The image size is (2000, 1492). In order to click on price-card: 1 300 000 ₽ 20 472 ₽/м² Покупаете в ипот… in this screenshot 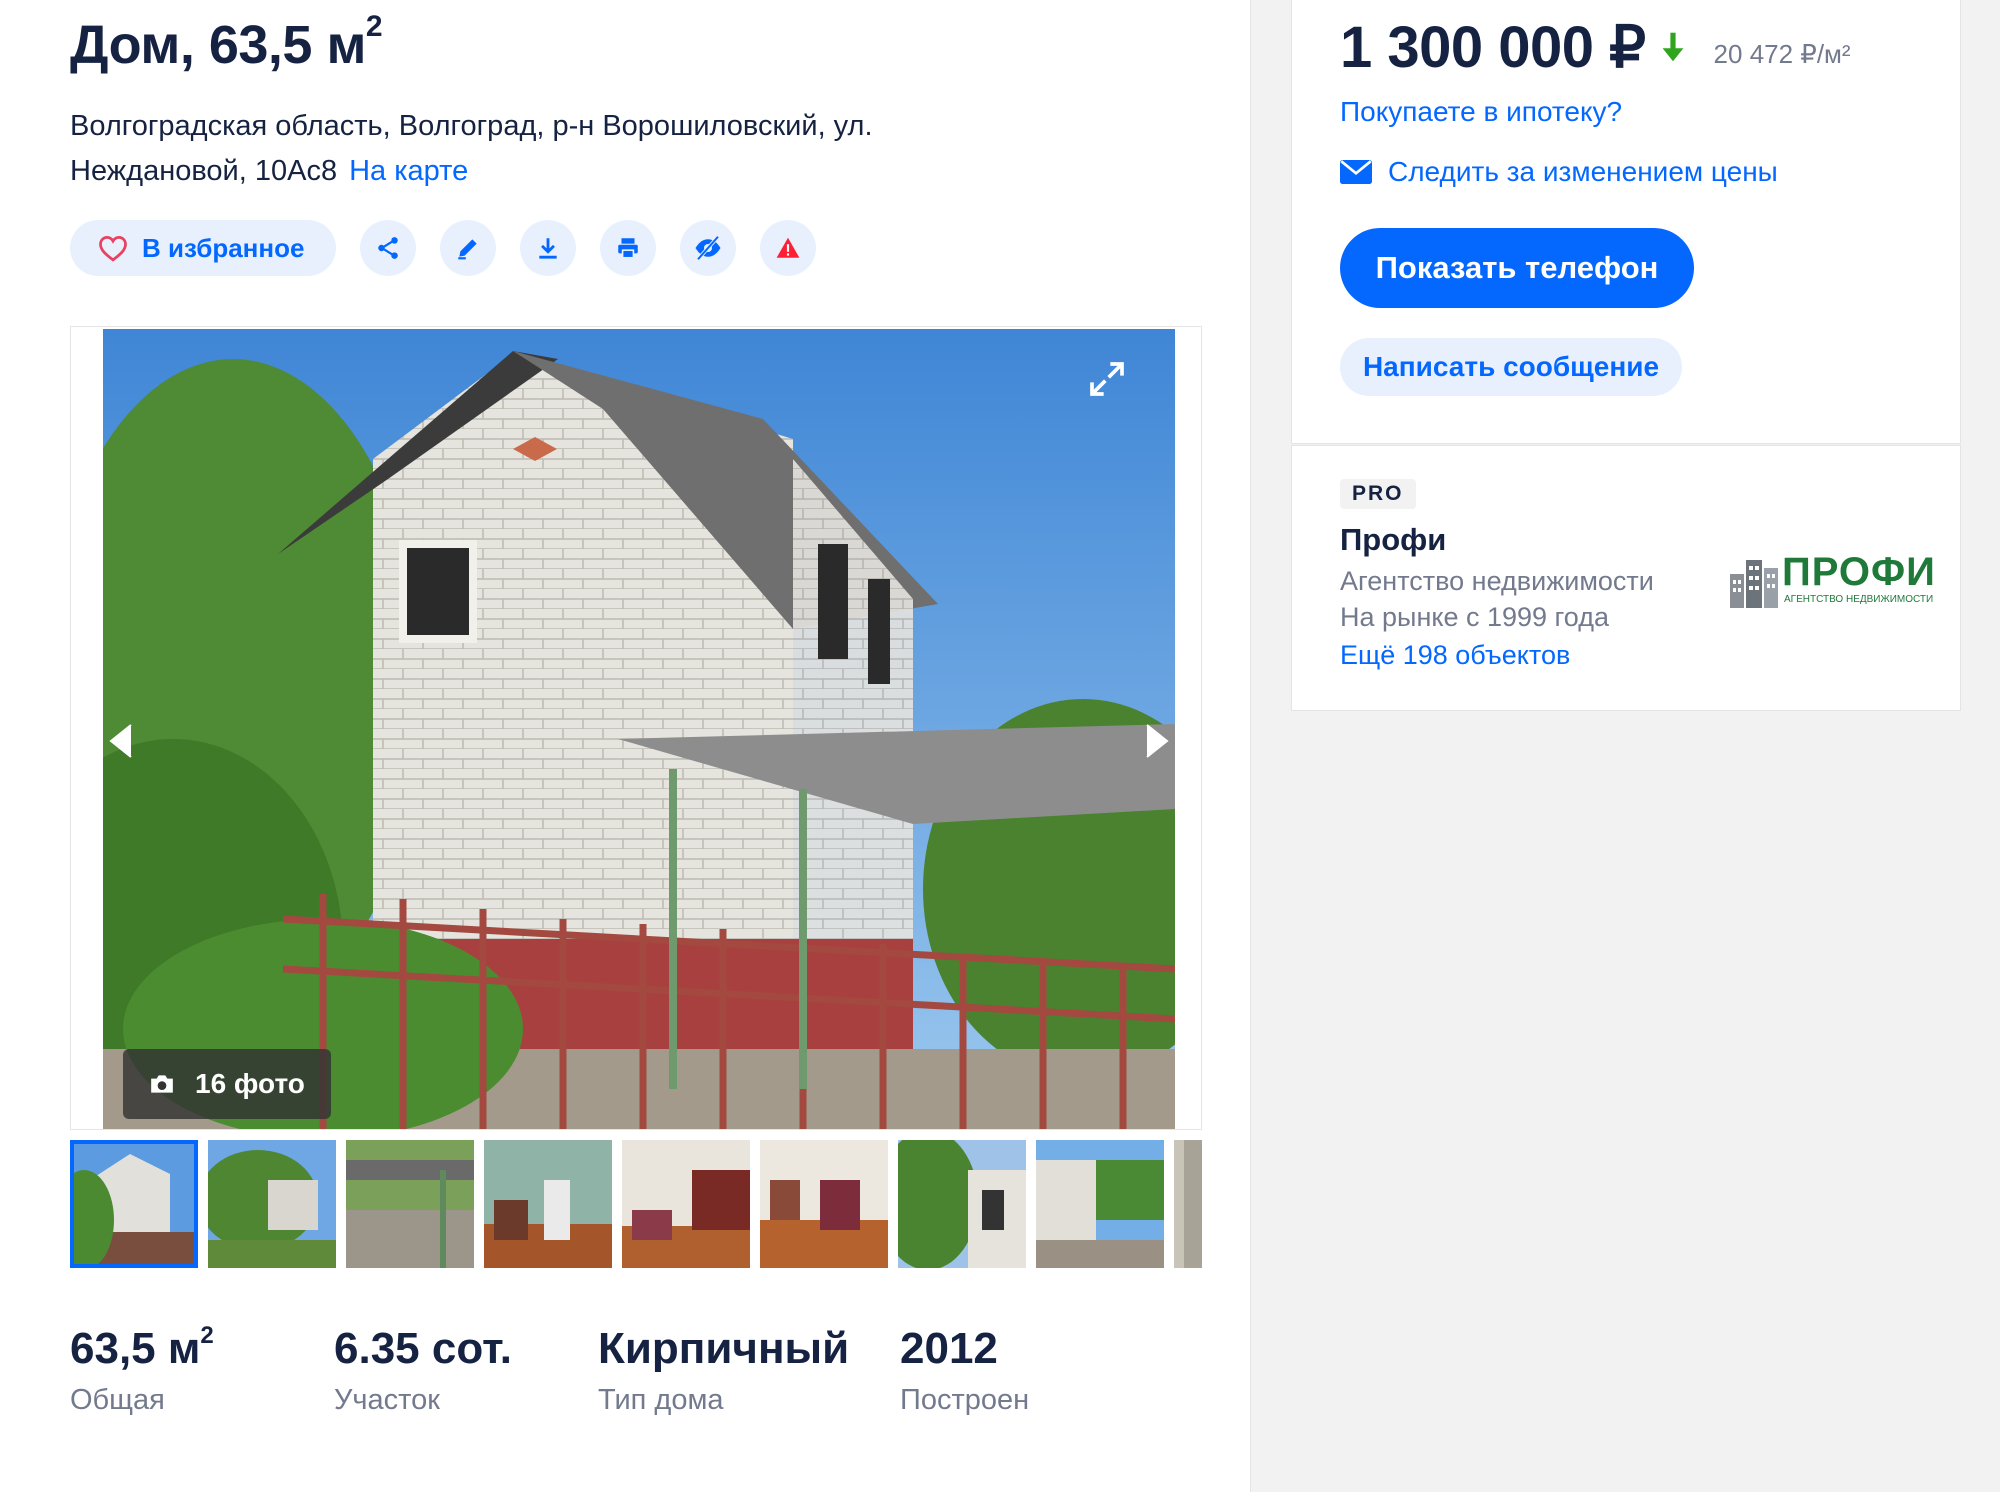, I will do `click(1626, 222)`.